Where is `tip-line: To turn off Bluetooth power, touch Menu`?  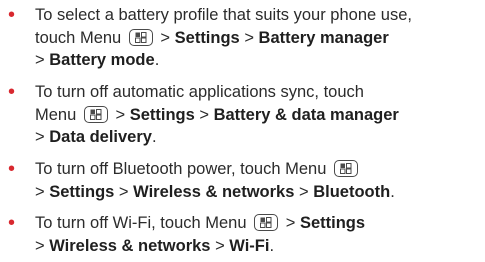 tip-line: To turn off Bluetooth power, touch Menu is located at coordinates (260, 169).